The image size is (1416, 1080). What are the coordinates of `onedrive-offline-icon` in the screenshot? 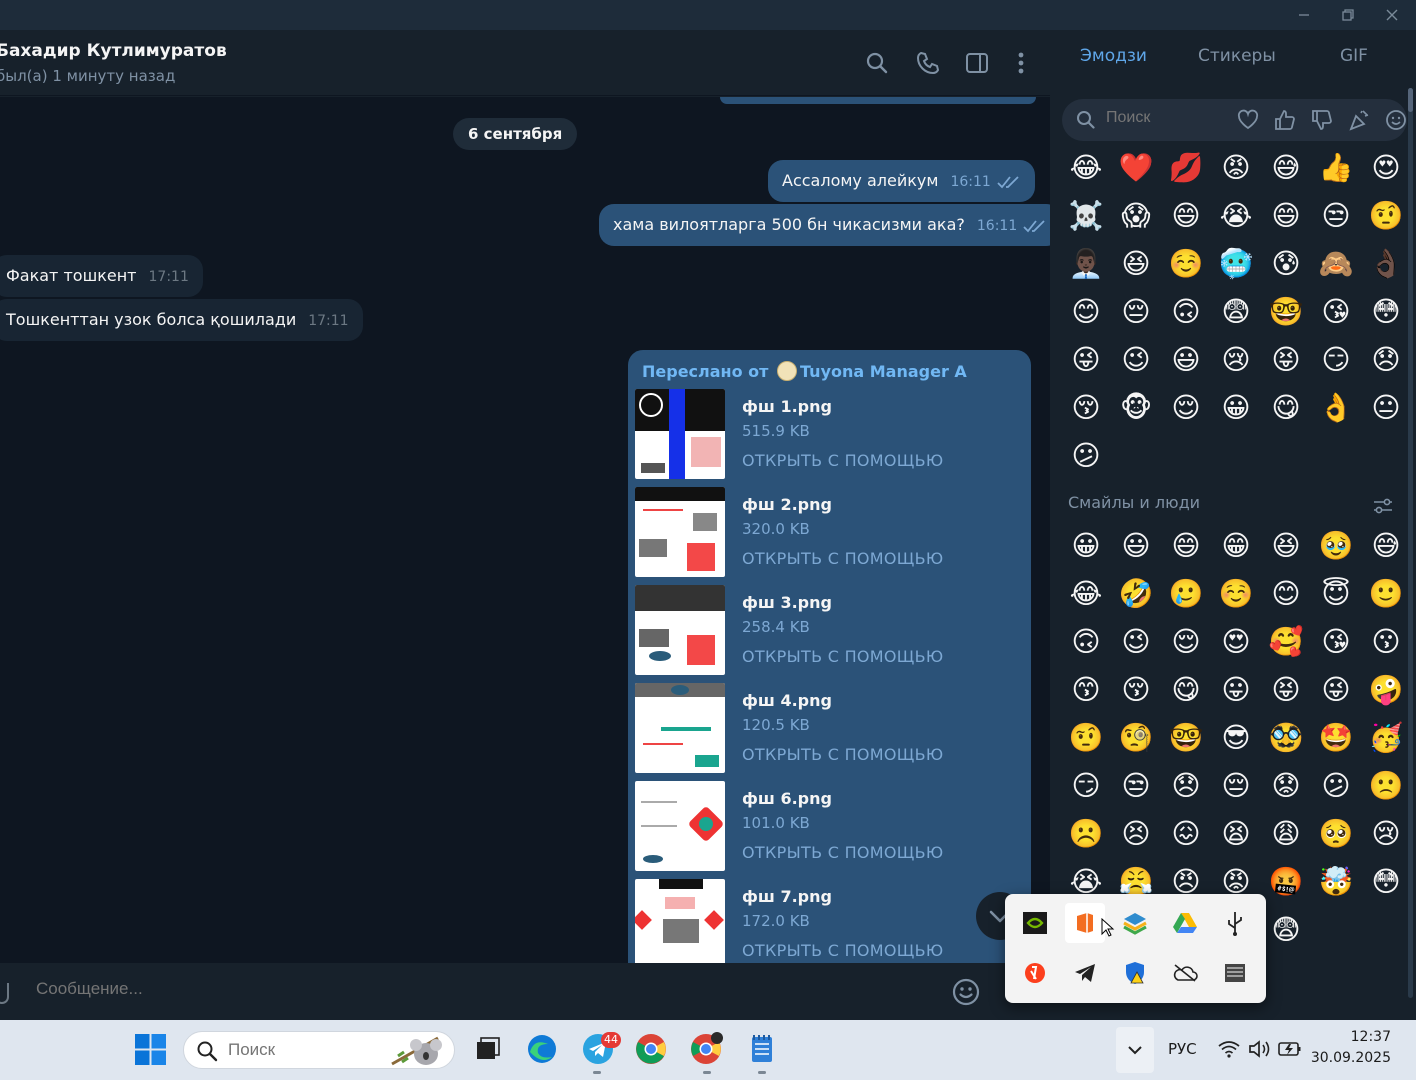 It's located at (1185, 973).